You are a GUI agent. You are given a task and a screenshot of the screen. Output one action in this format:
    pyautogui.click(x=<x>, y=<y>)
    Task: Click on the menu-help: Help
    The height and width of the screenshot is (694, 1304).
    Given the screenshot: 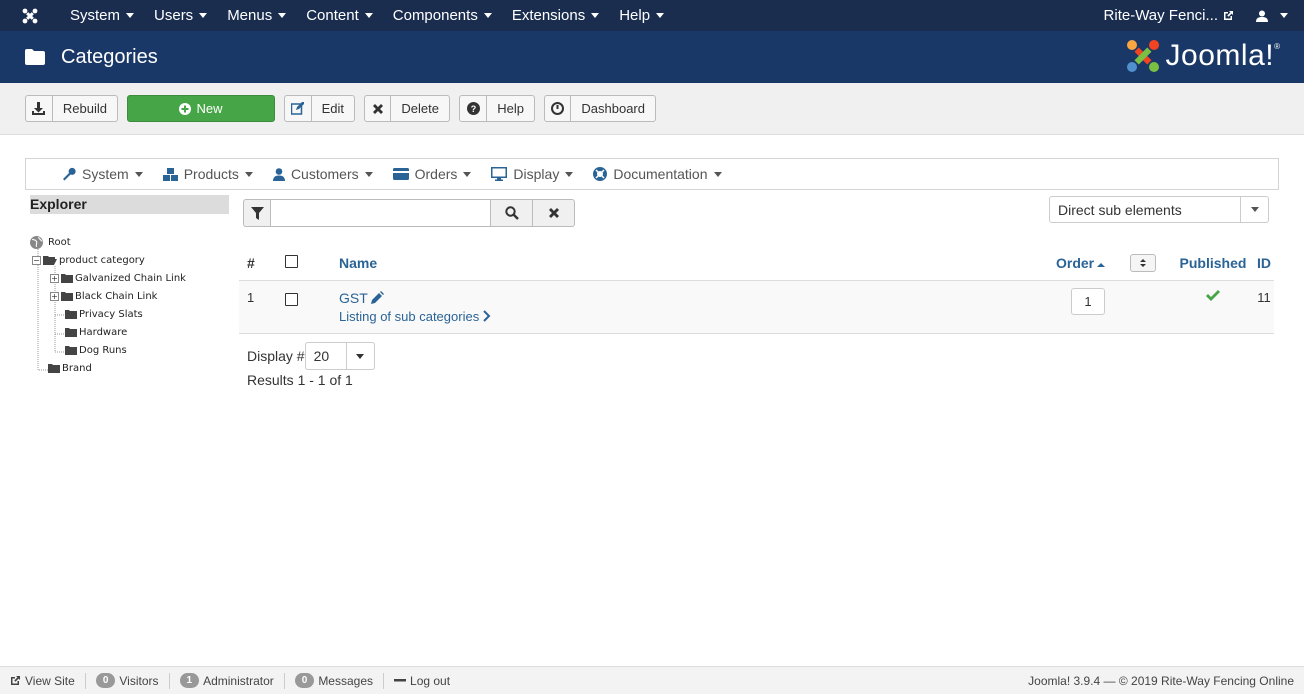 What is the action you would take?
    pyautogui.click(x=641, y=15)
    